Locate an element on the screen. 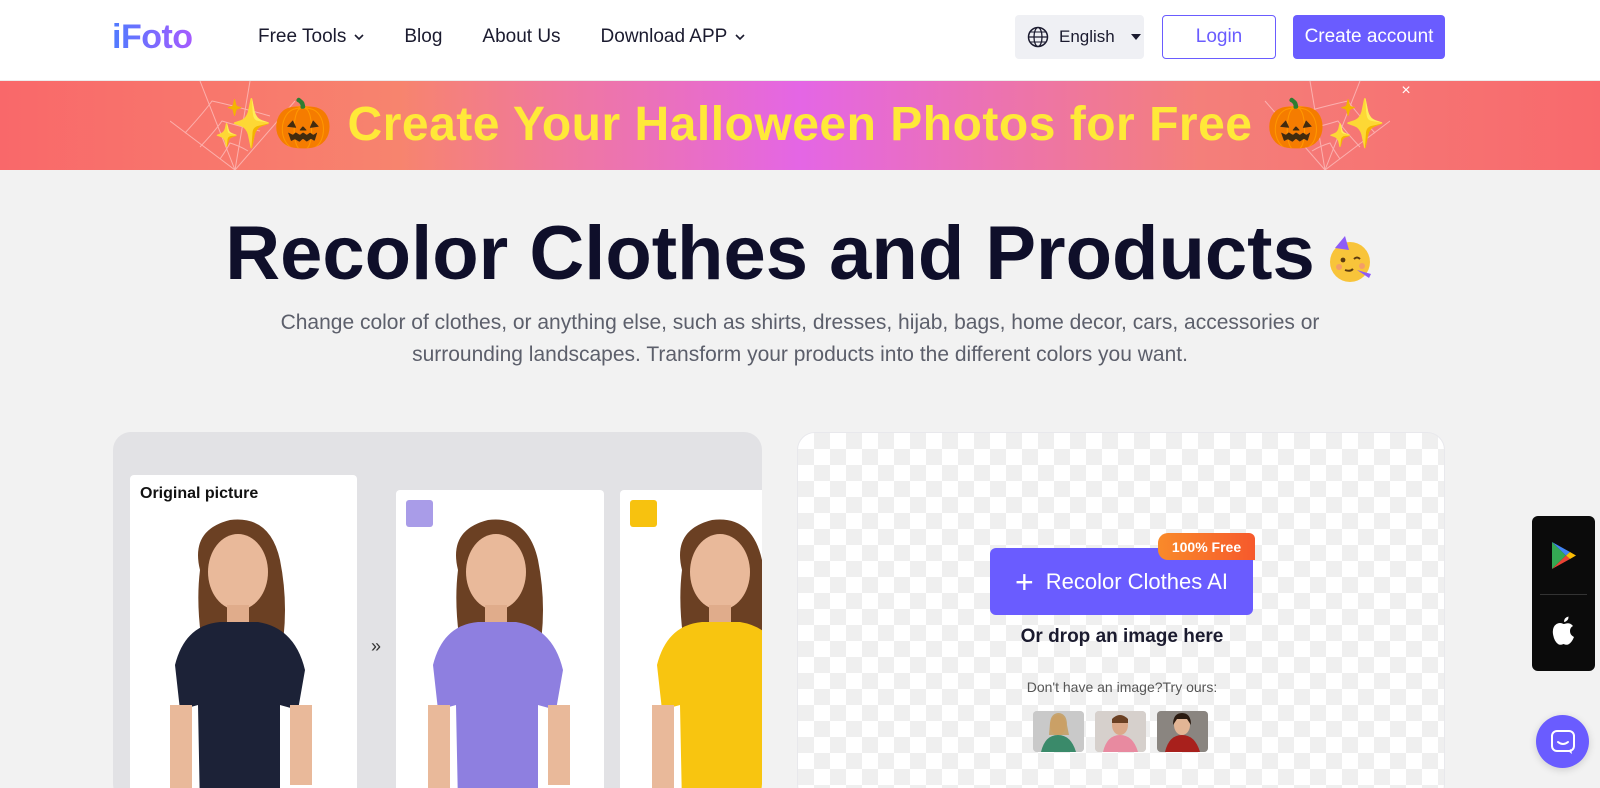 The width and height of the screenshot is (1600, 788). yellow-variant-card is located at coordinates (691, 639).